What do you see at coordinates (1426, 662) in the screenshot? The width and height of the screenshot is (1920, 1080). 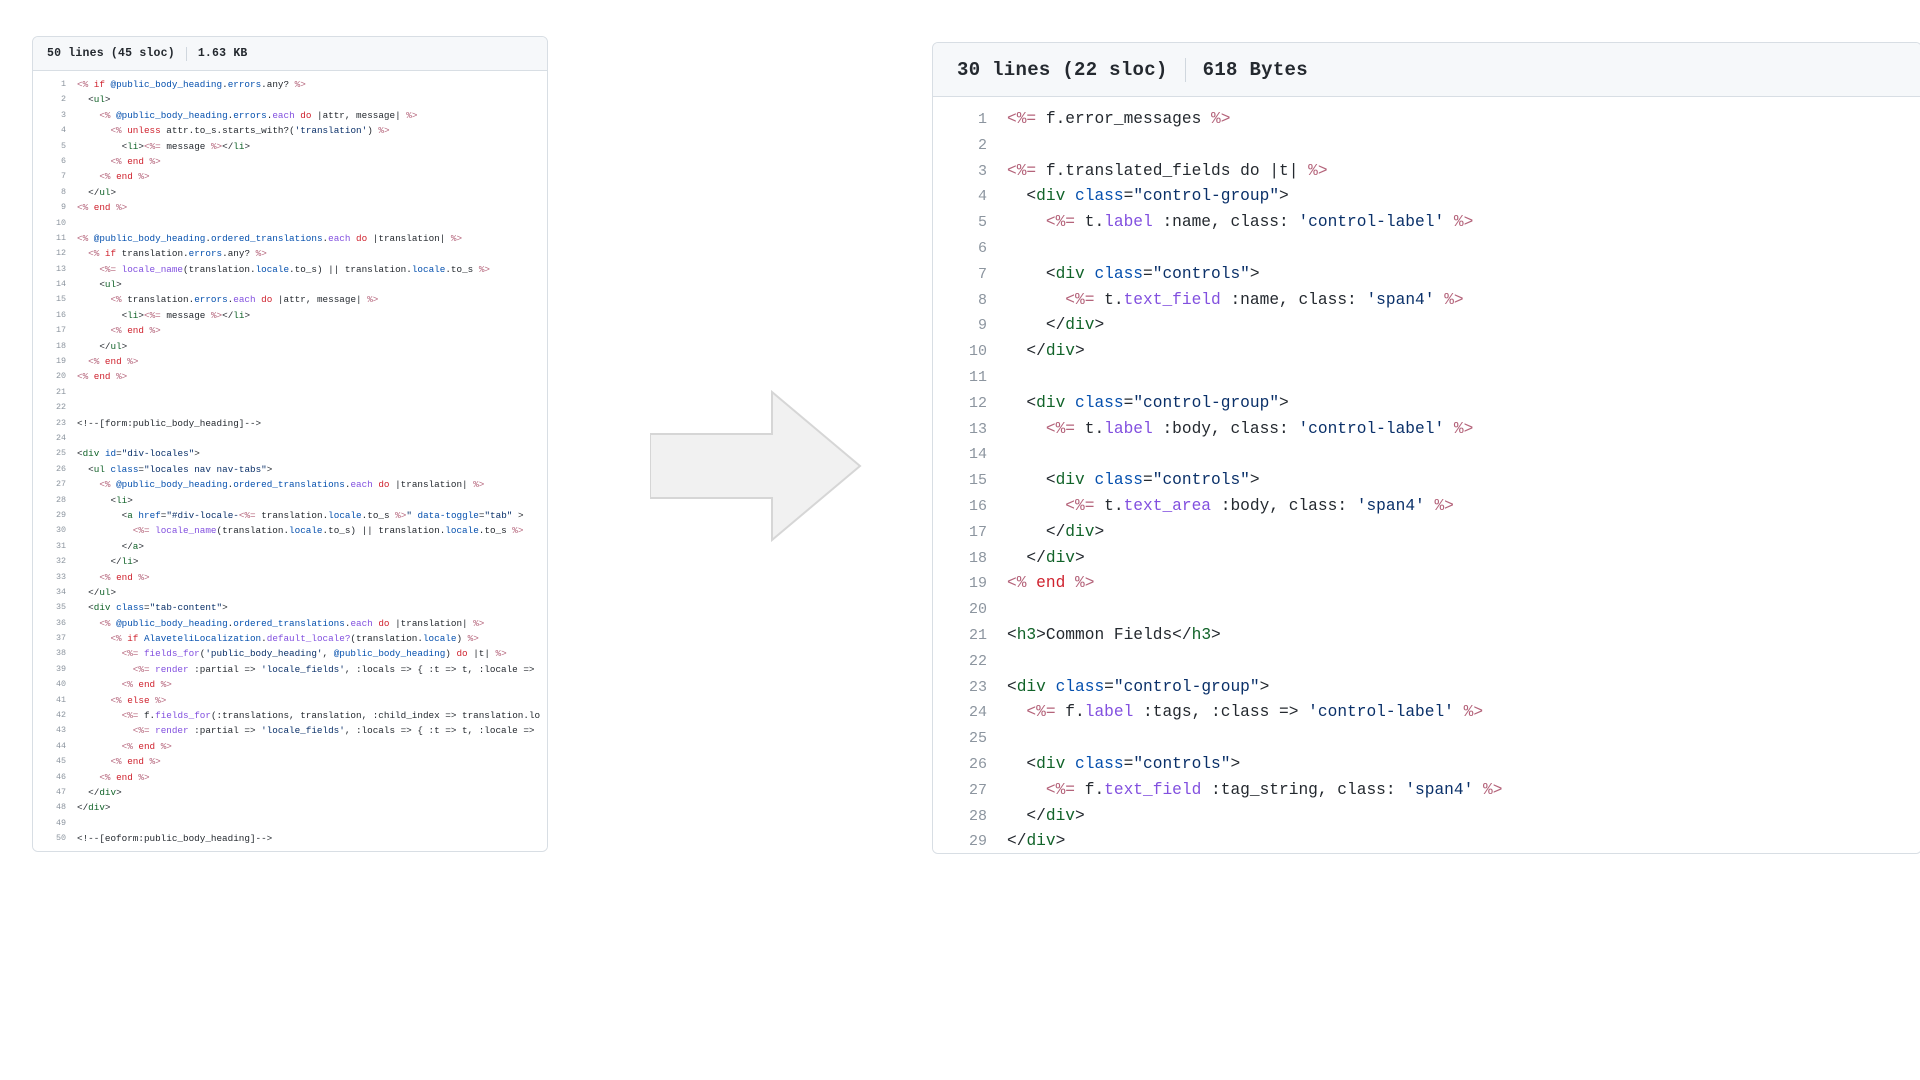 I see `code-line: 22` at bounding box center [1426, 662].